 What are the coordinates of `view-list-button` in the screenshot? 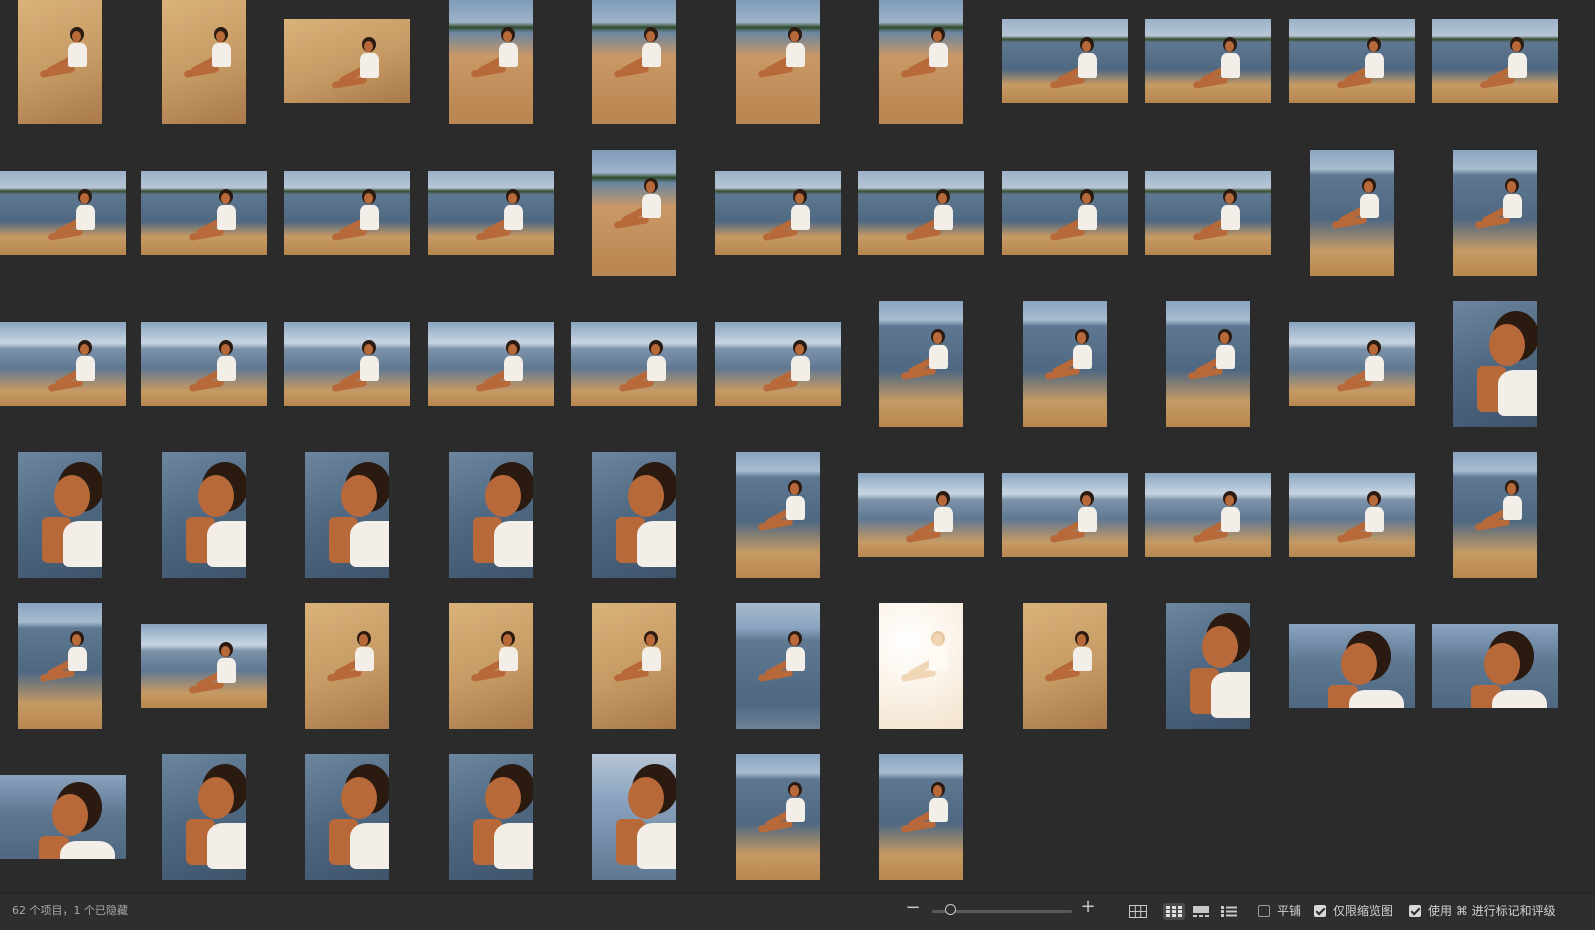 It's located at (1229, 911).